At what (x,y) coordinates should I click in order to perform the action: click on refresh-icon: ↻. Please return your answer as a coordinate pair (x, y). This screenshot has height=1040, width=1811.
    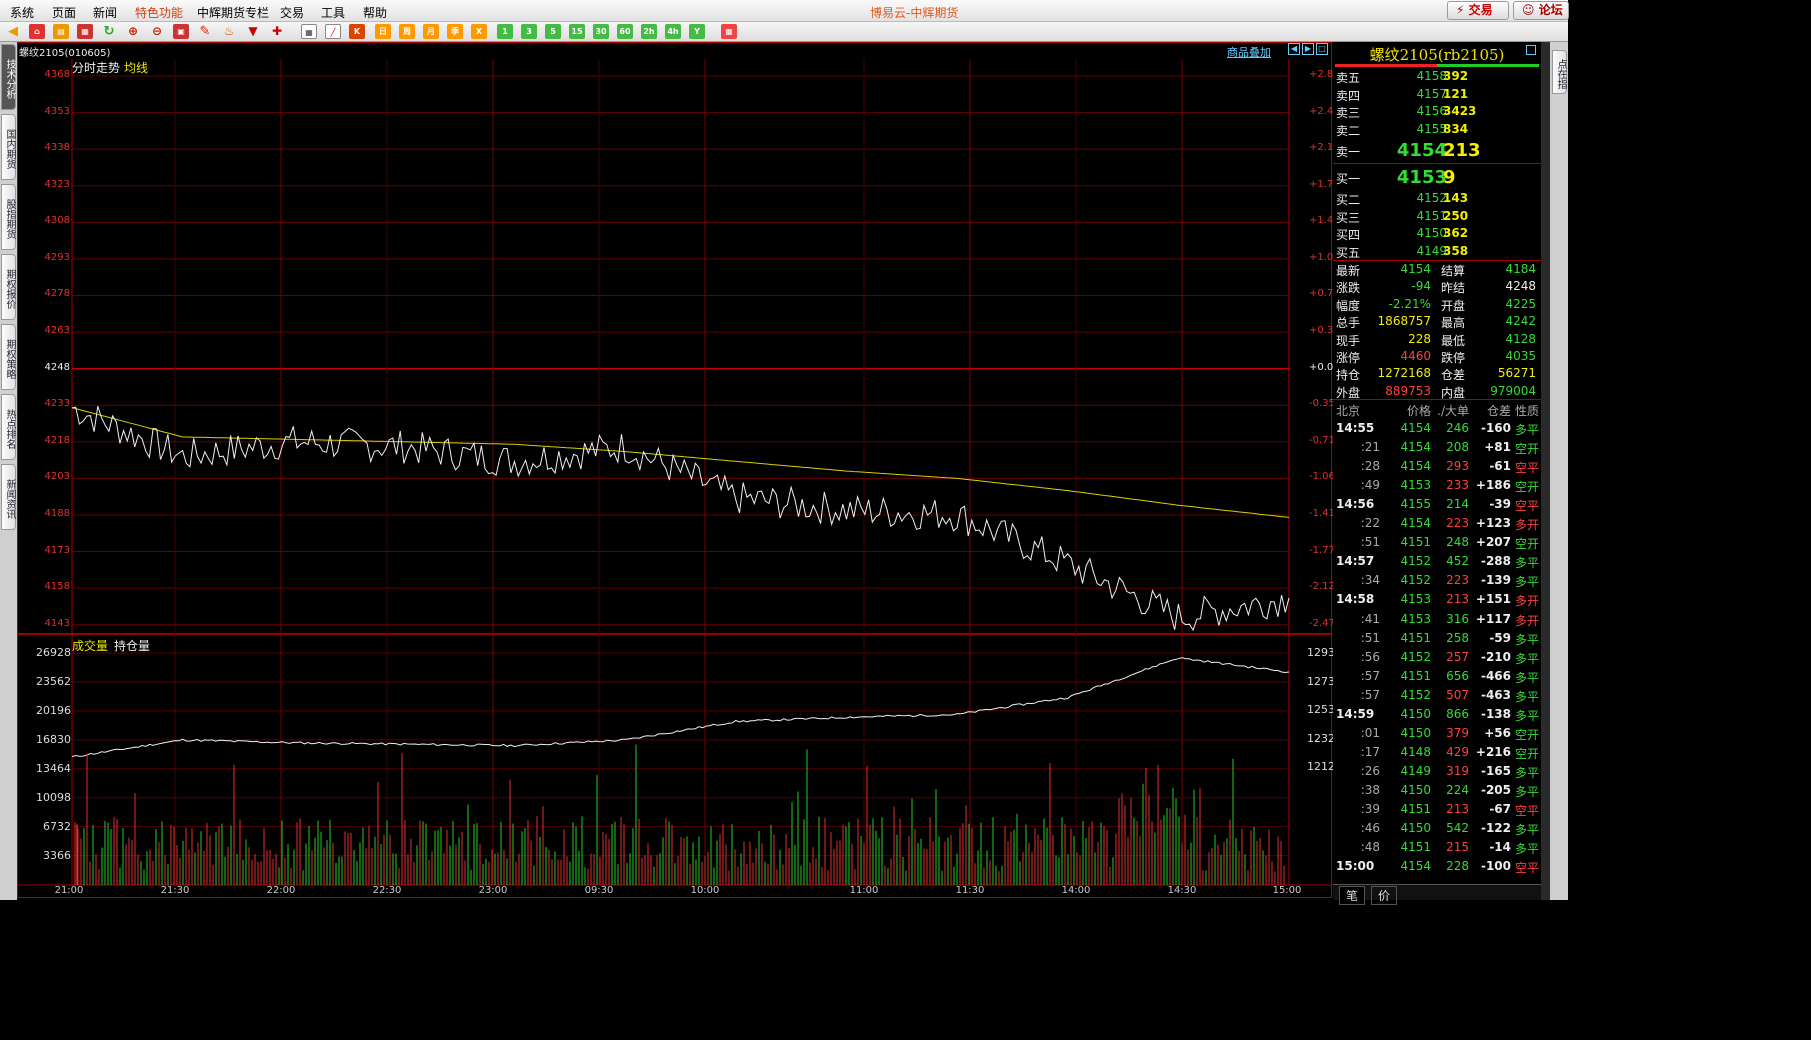
    Looking at the image, I should click on (109, 31).